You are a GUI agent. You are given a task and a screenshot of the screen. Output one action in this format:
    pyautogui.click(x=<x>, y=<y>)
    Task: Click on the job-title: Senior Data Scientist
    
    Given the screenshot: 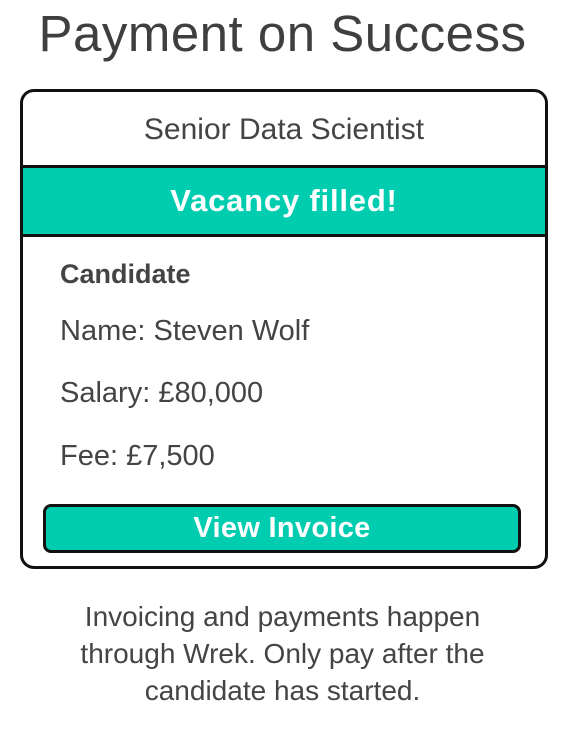 What is the action you would take?
    pyautogui.click(x=284, y=129)
    